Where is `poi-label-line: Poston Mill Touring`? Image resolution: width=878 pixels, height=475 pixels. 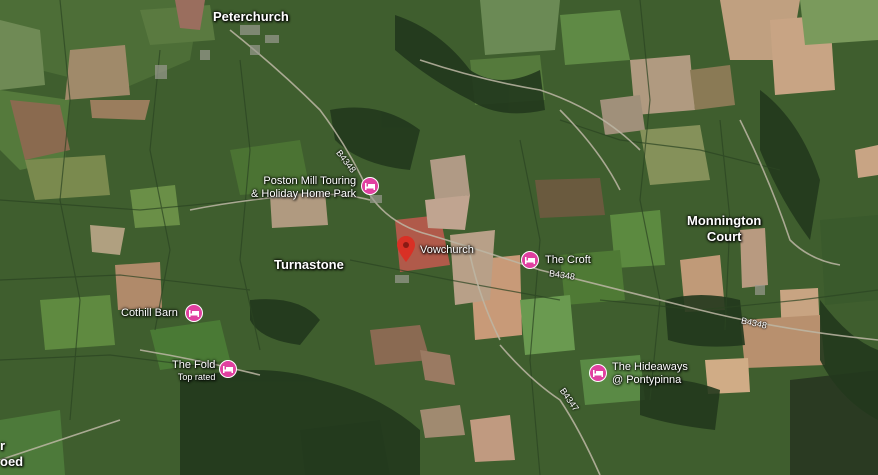 poi-label-line: Poston Mill Touring is located at coordinates (310, 181).